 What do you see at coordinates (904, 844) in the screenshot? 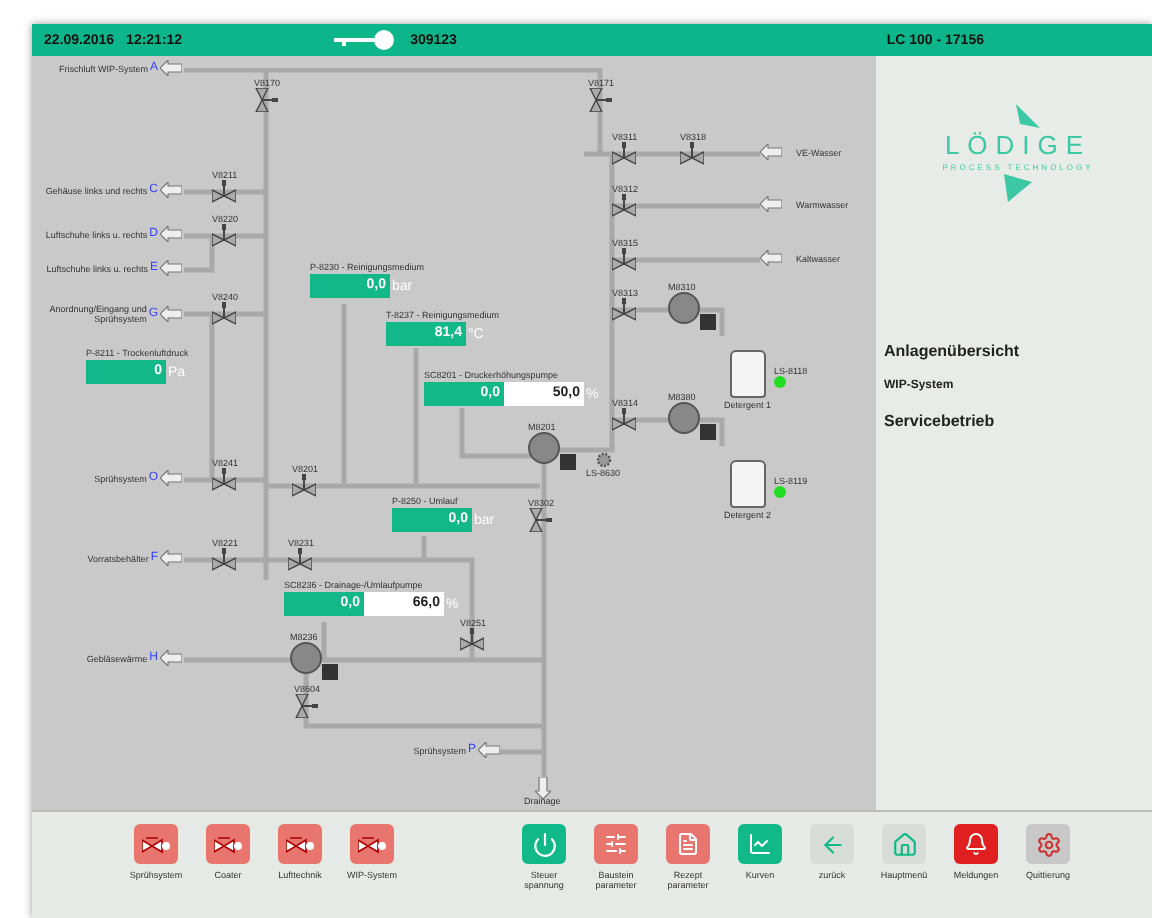
I see `home-icon` at bounding box center [904, 844].